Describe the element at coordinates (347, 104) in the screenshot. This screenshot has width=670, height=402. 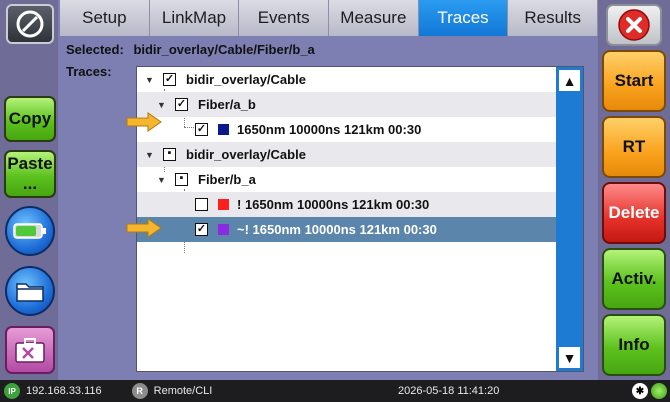
I see `tree-row: ▼ ✓ Fiber/a_b` at that location.